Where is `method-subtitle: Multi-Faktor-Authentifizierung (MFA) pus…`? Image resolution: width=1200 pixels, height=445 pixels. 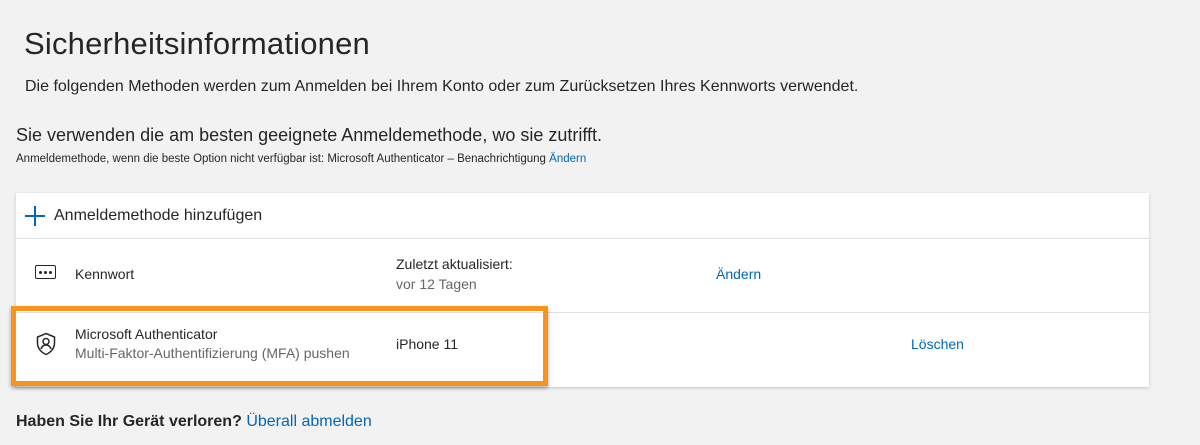
method-subtitle: Multi-Faktor-Authentifizierung (MFA) pus… is located at coordinates (212, 353).